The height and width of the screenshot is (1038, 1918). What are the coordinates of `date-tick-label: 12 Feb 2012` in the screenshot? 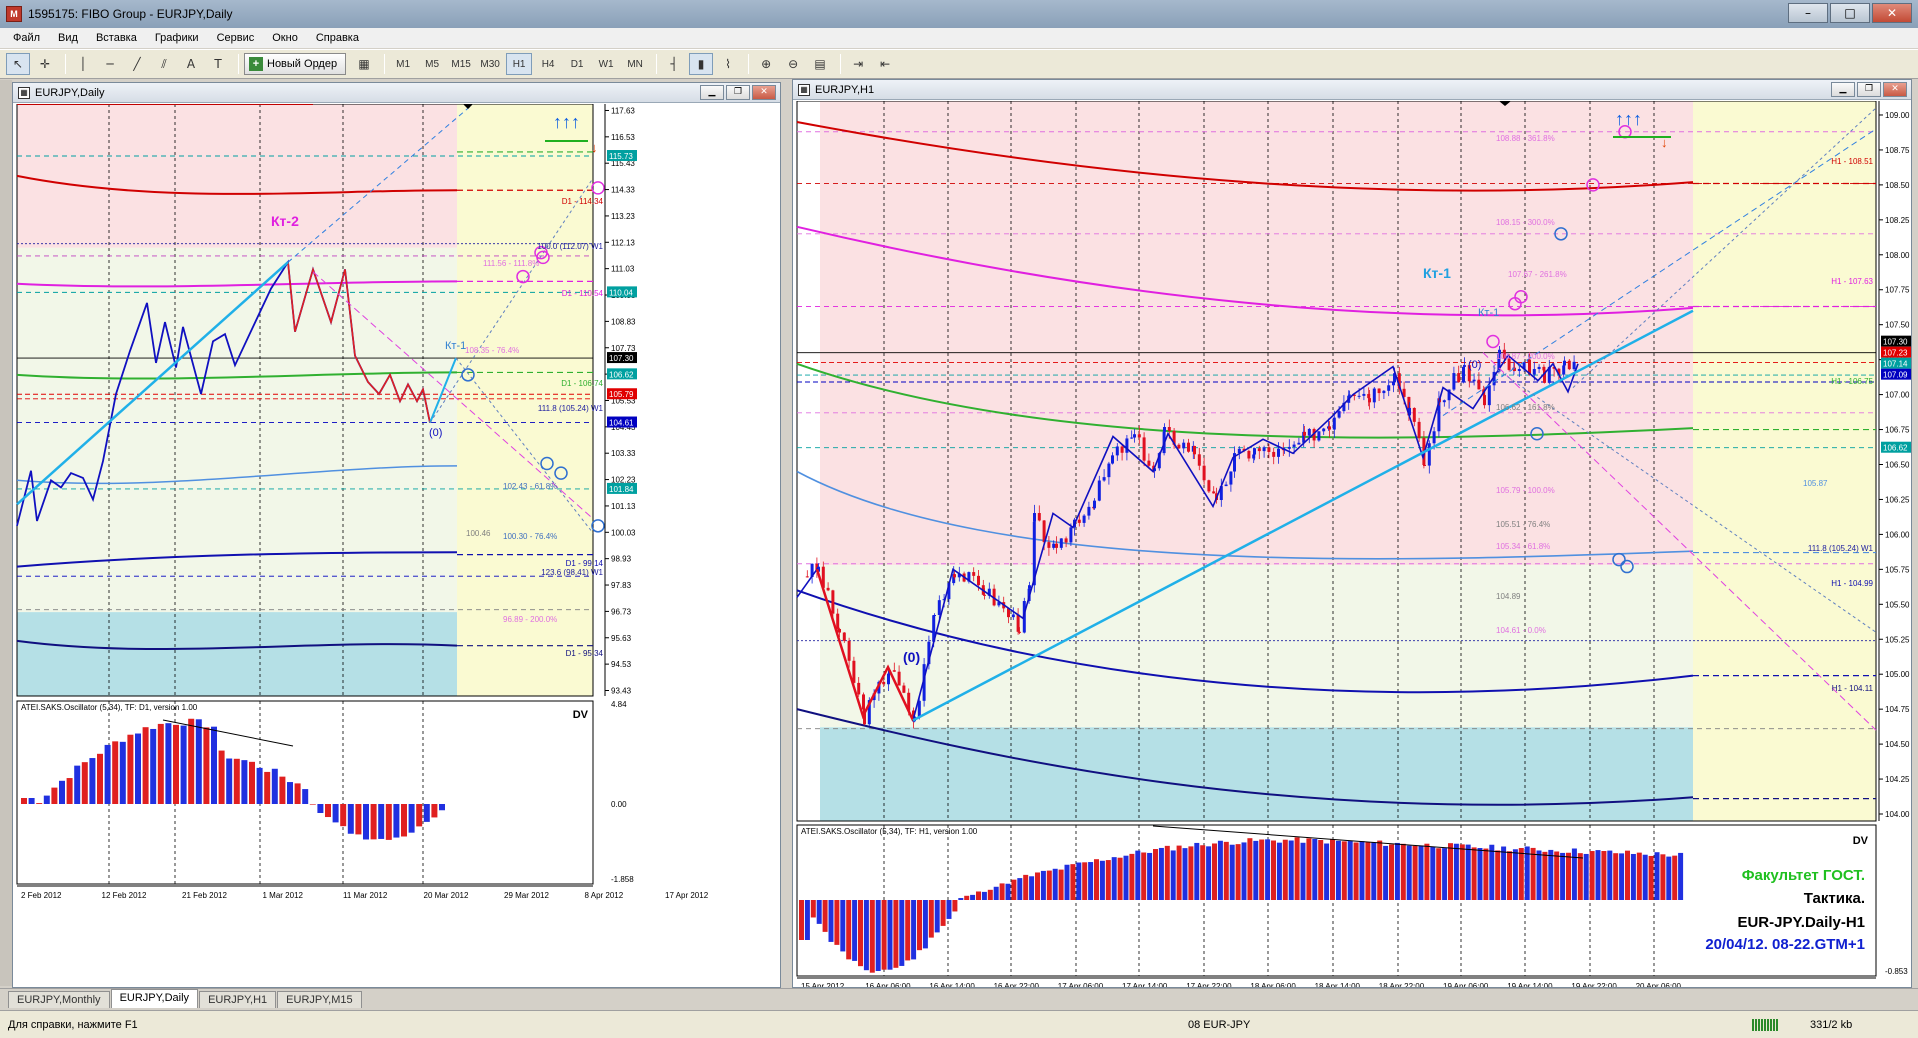 It's located at (124, 895).